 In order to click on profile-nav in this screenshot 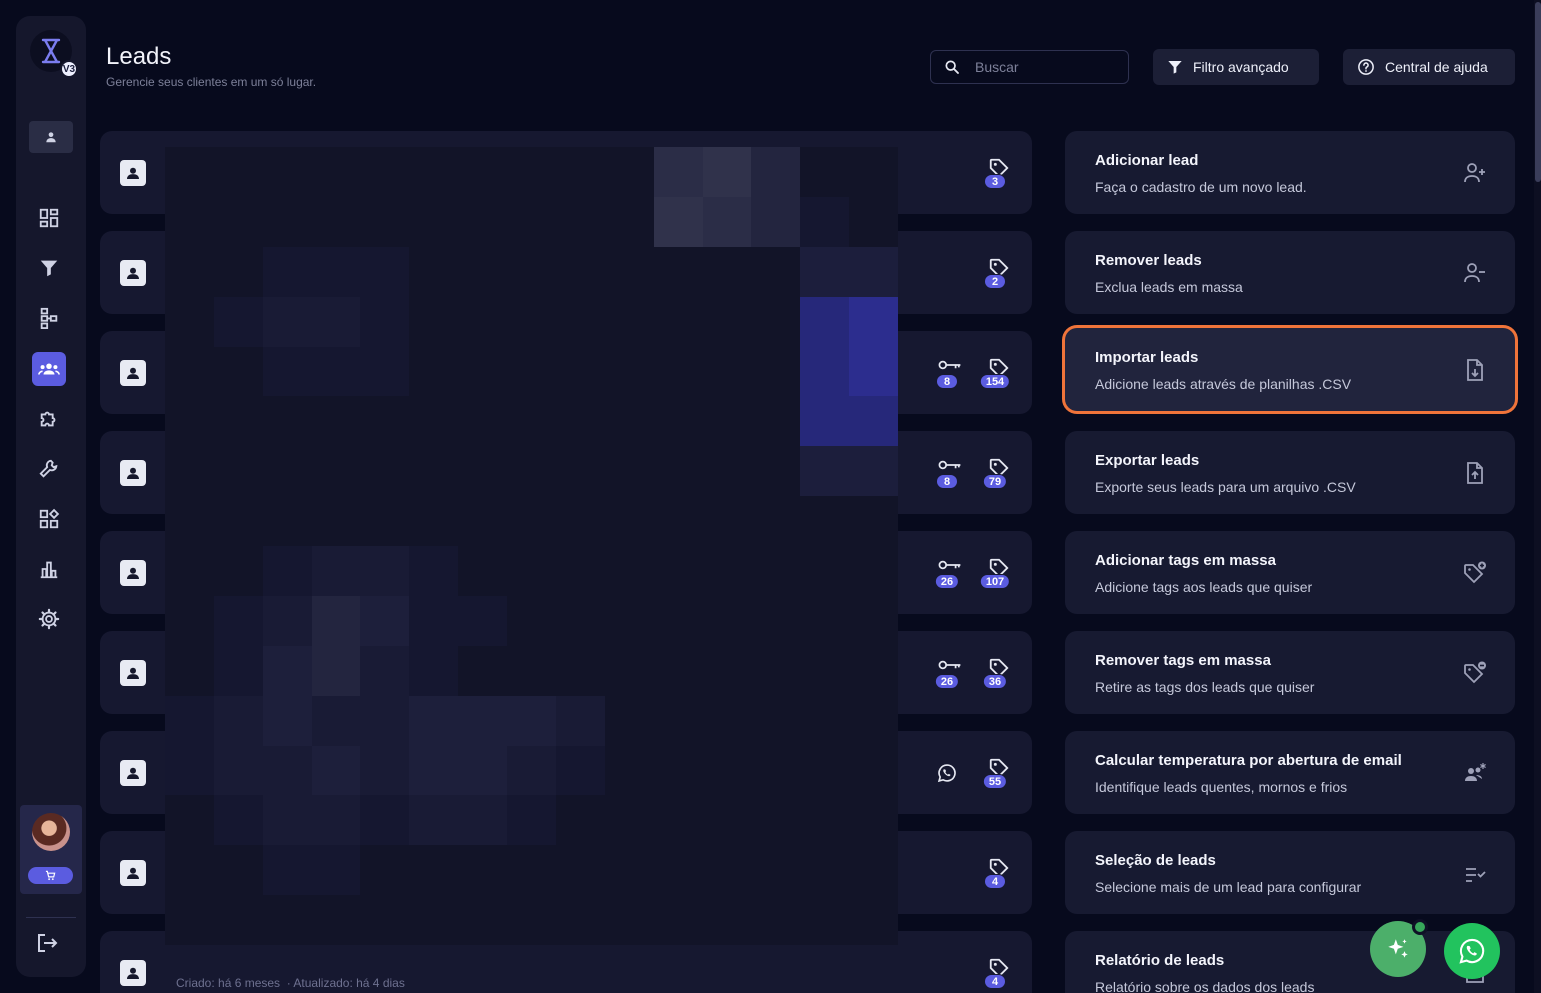, I will do `click(51, 137)`.